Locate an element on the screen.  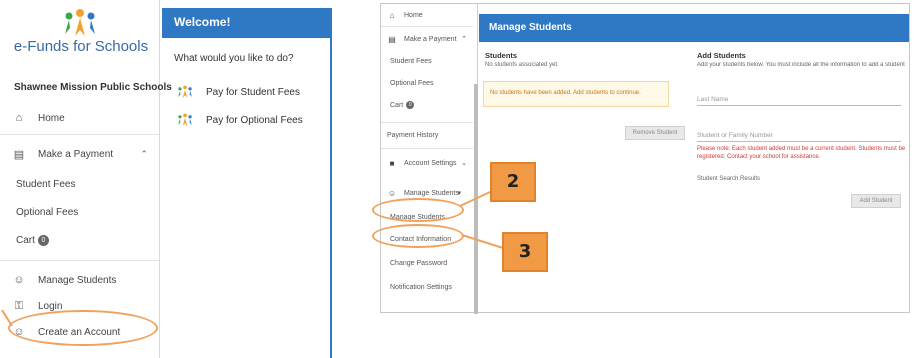
students-subtitle: No students associated yet. is located at coordinates (522, 65).